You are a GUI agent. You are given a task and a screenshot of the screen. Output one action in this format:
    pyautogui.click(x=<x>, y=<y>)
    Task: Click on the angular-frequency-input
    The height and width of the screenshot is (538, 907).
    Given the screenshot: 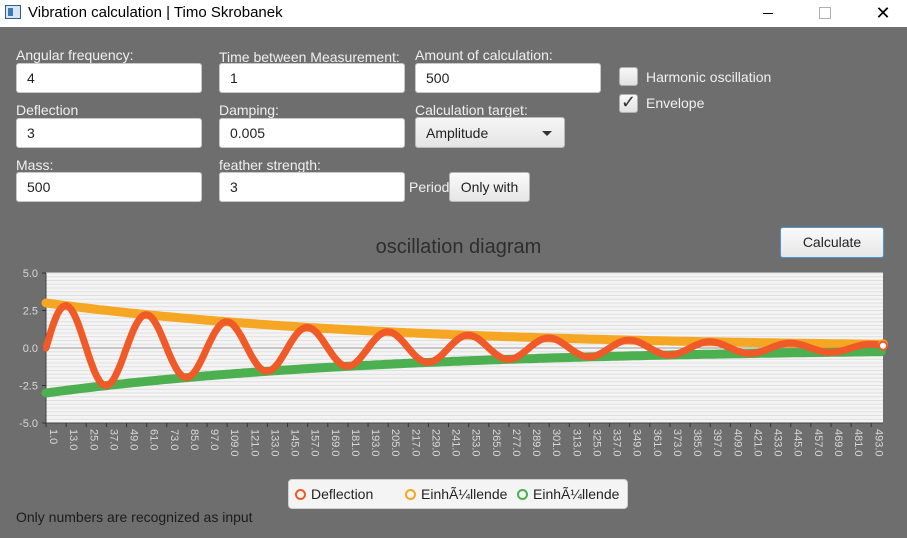 What is the action you would take?
    pyautogui.click(x=109, y=78)
    